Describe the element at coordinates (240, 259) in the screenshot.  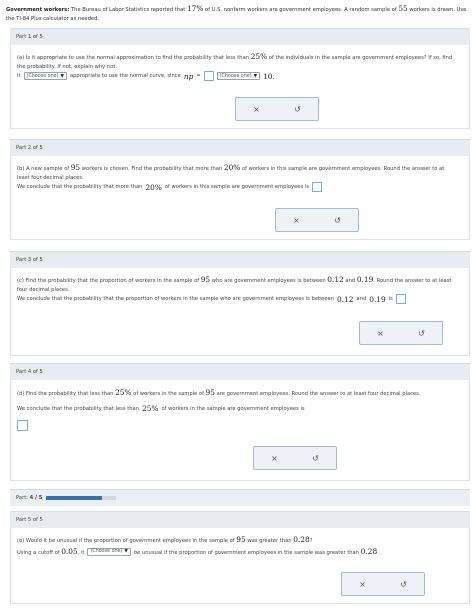
I see `part3-header: Part 3 of 5` at that location.